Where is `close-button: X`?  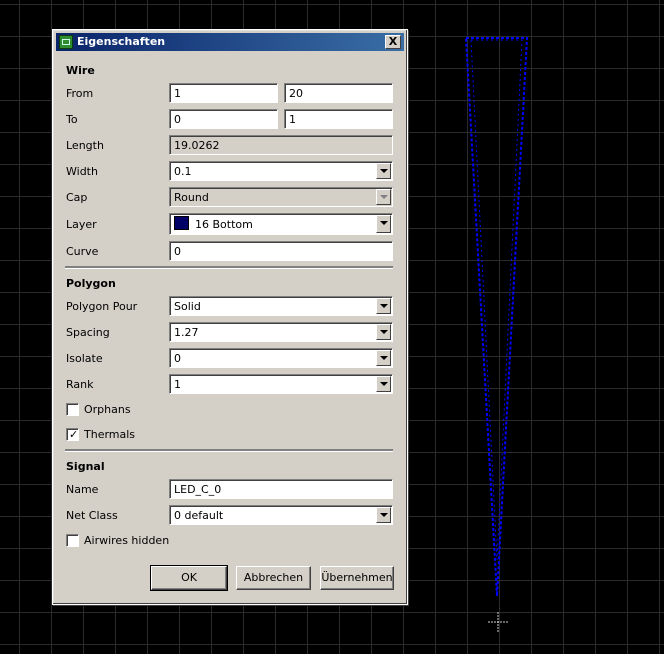 close-button: X is located at coordinates (393, 42).